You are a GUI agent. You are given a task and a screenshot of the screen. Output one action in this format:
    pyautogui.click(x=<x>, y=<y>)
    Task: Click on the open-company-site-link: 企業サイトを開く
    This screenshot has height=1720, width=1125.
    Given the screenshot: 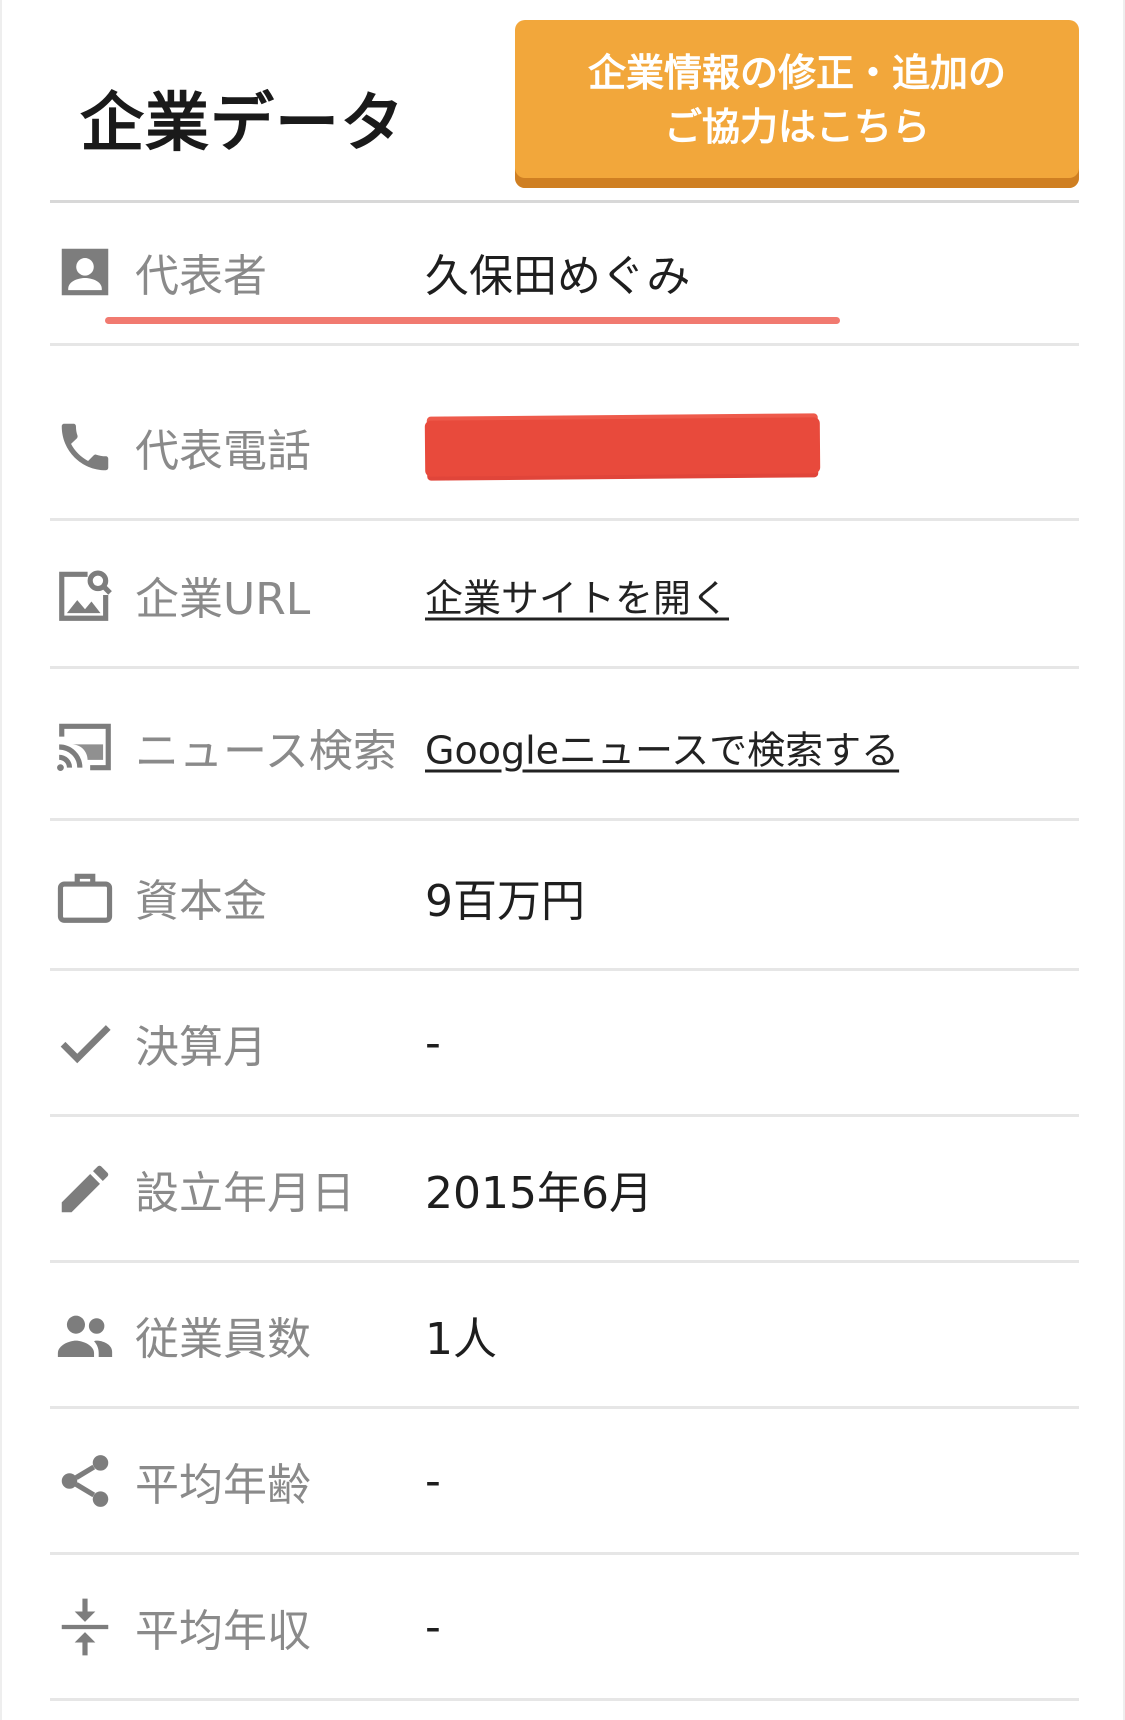 What is the action you would take?
    pyautogui.click(x=577, y=594)
    